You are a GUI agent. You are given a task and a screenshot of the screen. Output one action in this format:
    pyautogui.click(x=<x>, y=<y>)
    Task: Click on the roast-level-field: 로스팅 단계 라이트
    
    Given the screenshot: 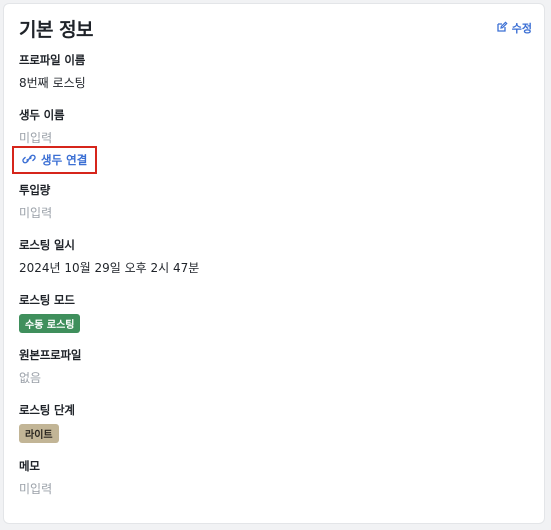 What is the action you would take?
    pyautogui.click(x=47, y=422)
    